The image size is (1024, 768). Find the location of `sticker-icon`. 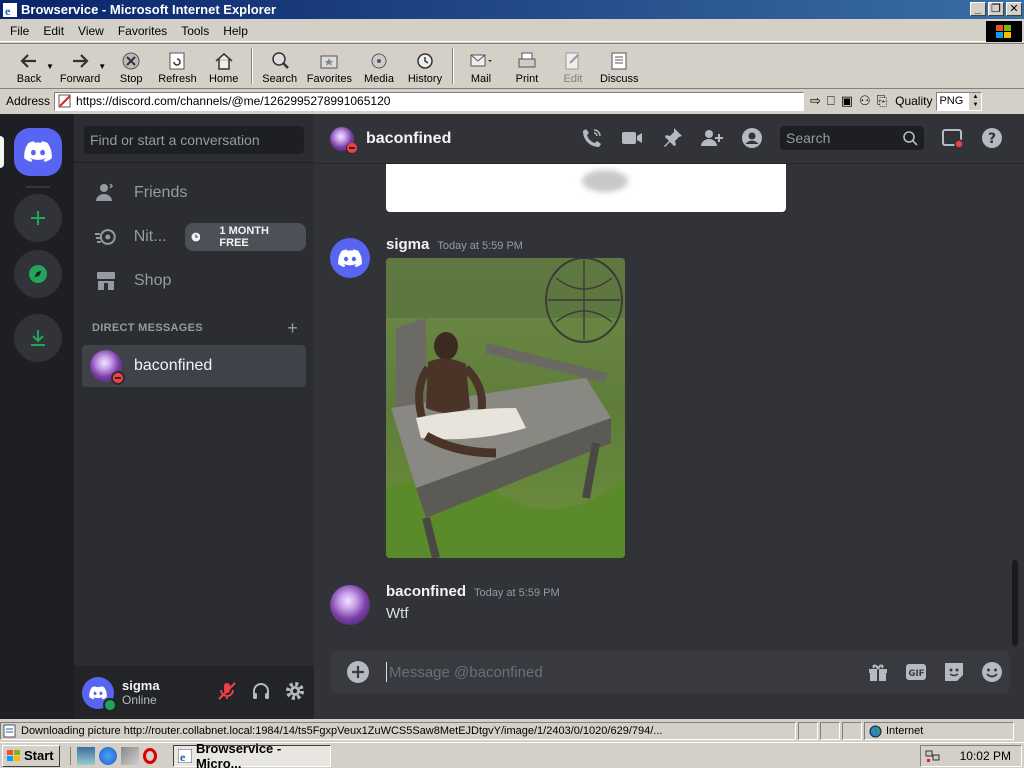

sticker-icon is located at coordinates (954, 672).